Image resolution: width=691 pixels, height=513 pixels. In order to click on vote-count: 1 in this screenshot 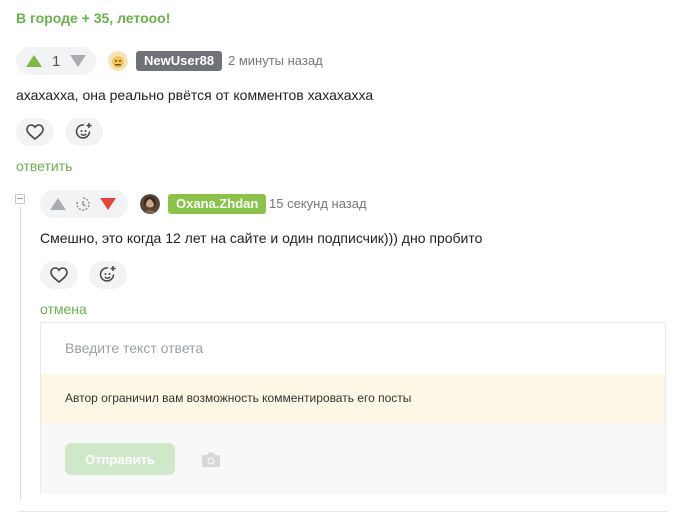, I will do `click(56, 61)`.